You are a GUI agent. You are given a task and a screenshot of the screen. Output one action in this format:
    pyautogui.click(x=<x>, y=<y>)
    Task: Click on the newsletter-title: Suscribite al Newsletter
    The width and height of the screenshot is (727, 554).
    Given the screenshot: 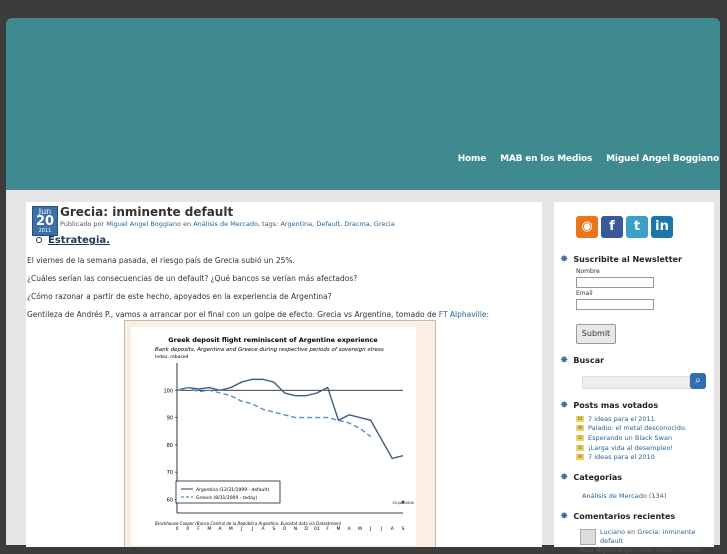 What is the action you would take?
    pyautogui.click(x=627, y=259)
    